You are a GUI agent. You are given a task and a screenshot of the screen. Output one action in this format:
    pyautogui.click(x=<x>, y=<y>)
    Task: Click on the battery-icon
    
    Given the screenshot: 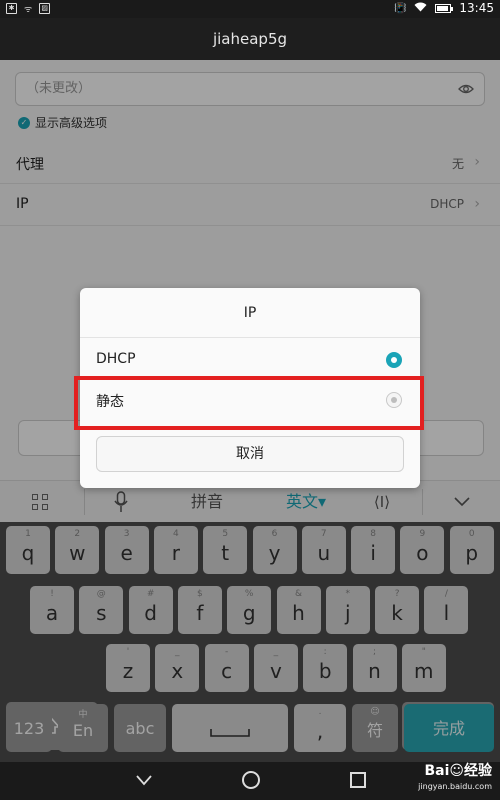 What is the action you would take?
    pyautogui.click(x=444, y=8)
    